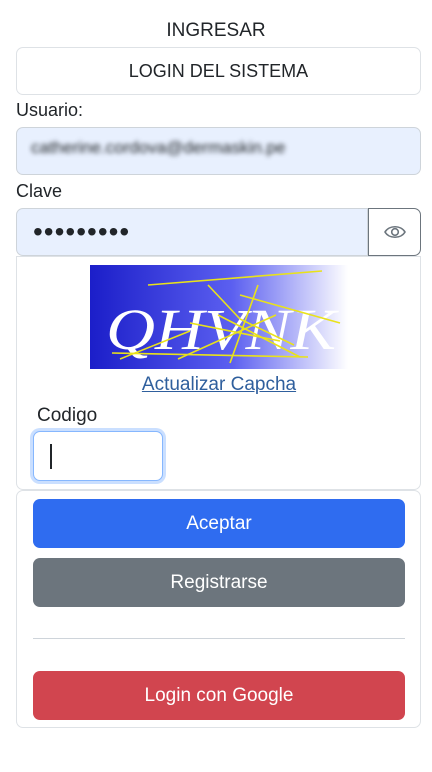  What do you see at coordinates (39, 191) in the screenshot?
I see `password-label: Clave` at bounding box center [39, 191].